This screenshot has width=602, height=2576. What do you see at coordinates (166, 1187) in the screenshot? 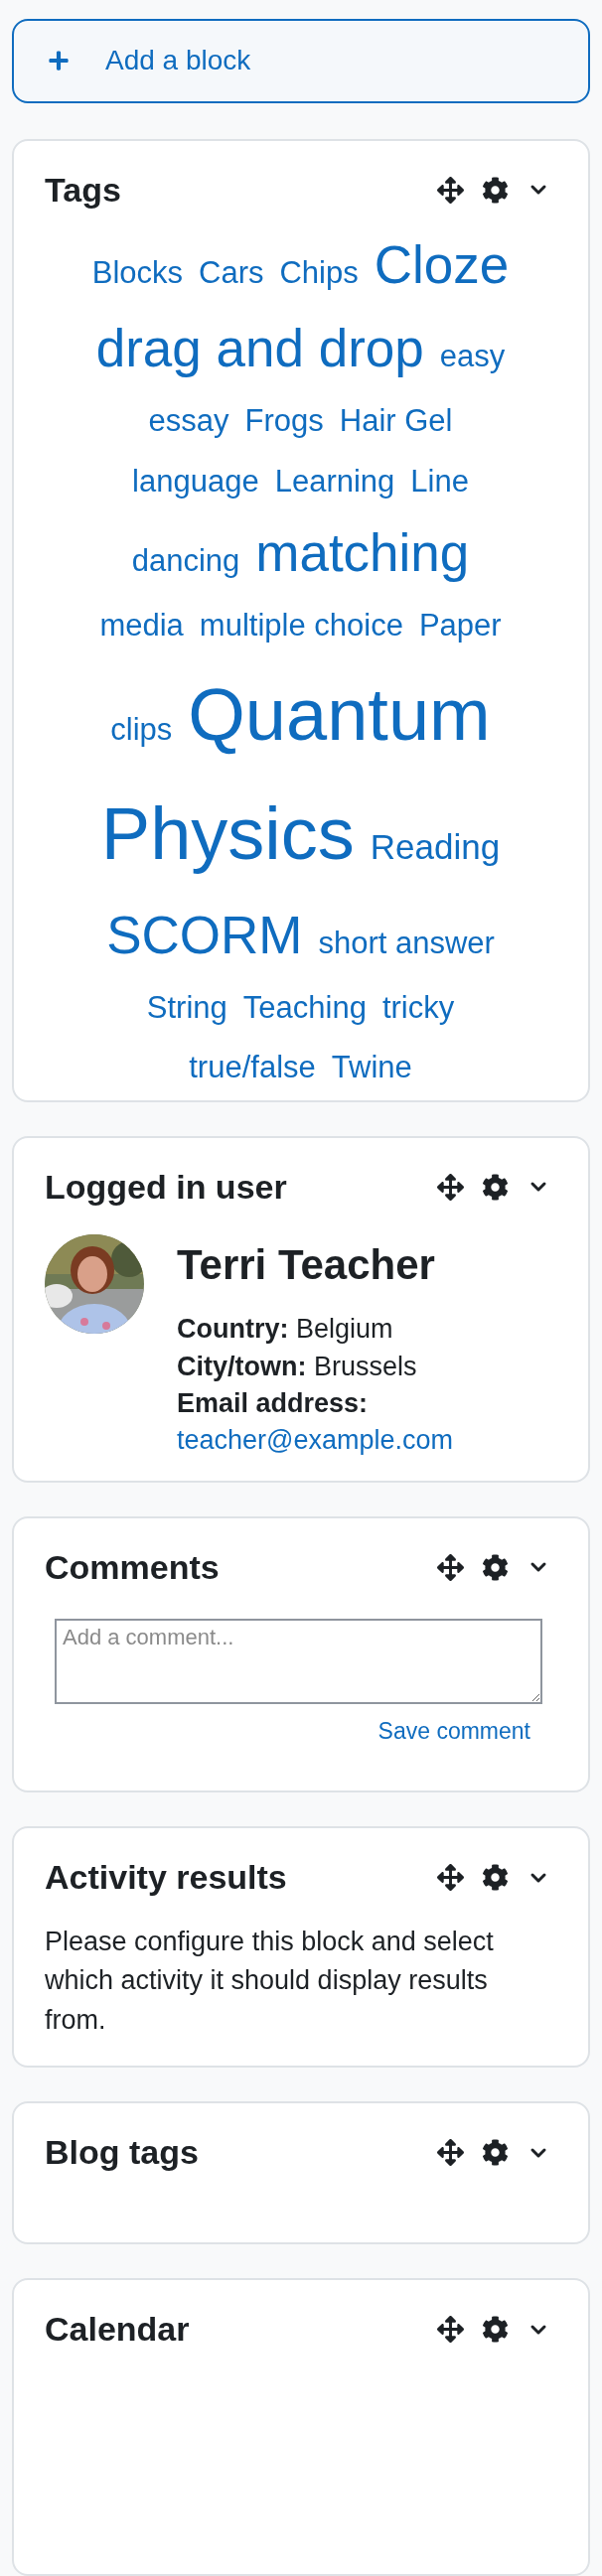
I see `block-title: Logged in user` at bounding box center [166, 1187].